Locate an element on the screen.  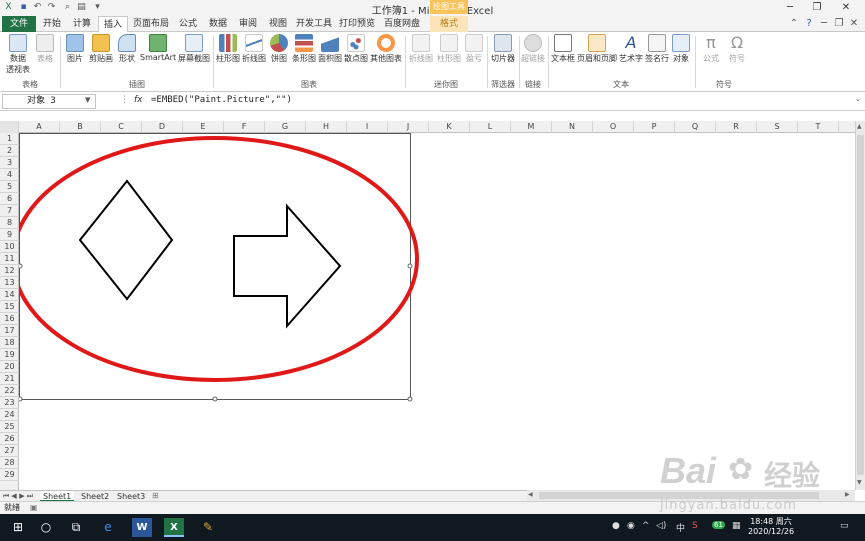
ime-tray-label: 中 is located at coordinates (680, 527).